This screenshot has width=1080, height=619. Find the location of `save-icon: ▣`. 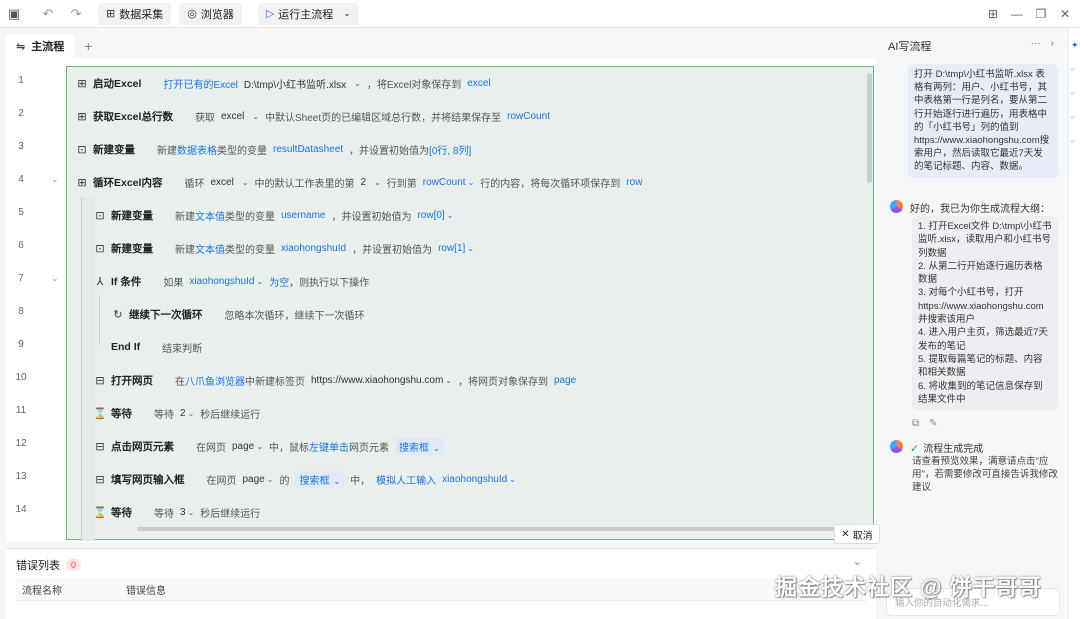

save-icon: ▣ is located at coordinates (14, 14).